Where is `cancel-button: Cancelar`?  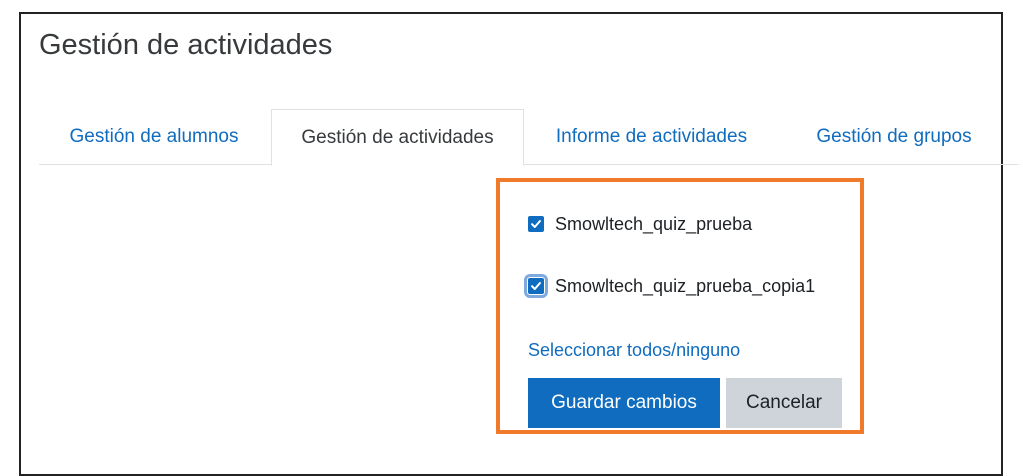 cancel-button: Cancelar is located at coordinates (784, 403).